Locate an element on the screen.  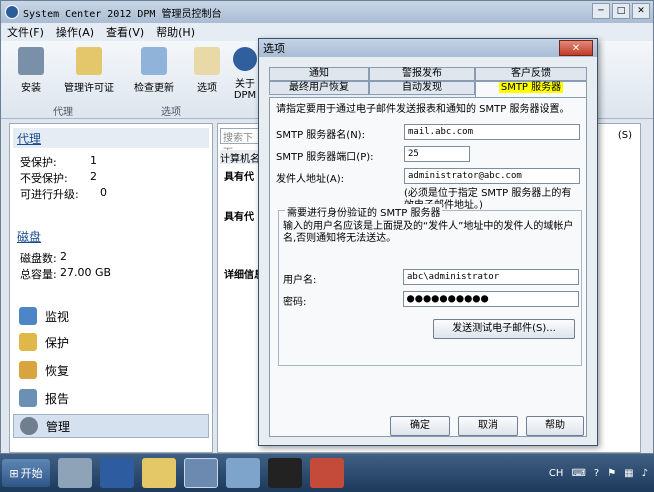
disk-row-value: 27.00 GB is located at coordinates (86, 272).